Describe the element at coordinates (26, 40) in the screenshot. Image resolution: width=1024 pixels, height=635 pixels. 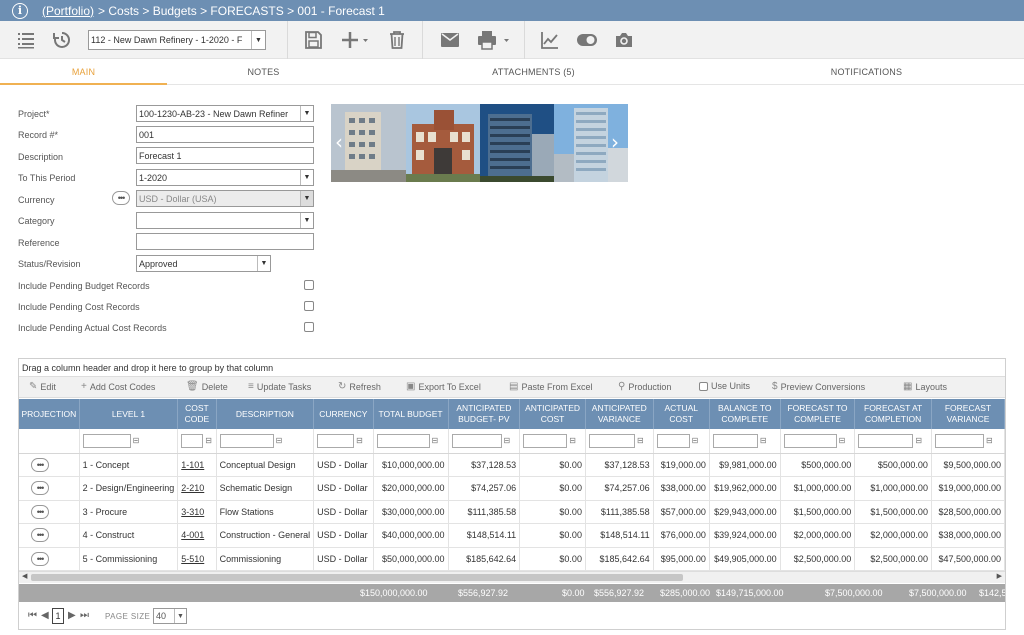
I see `list-icon` at that location.